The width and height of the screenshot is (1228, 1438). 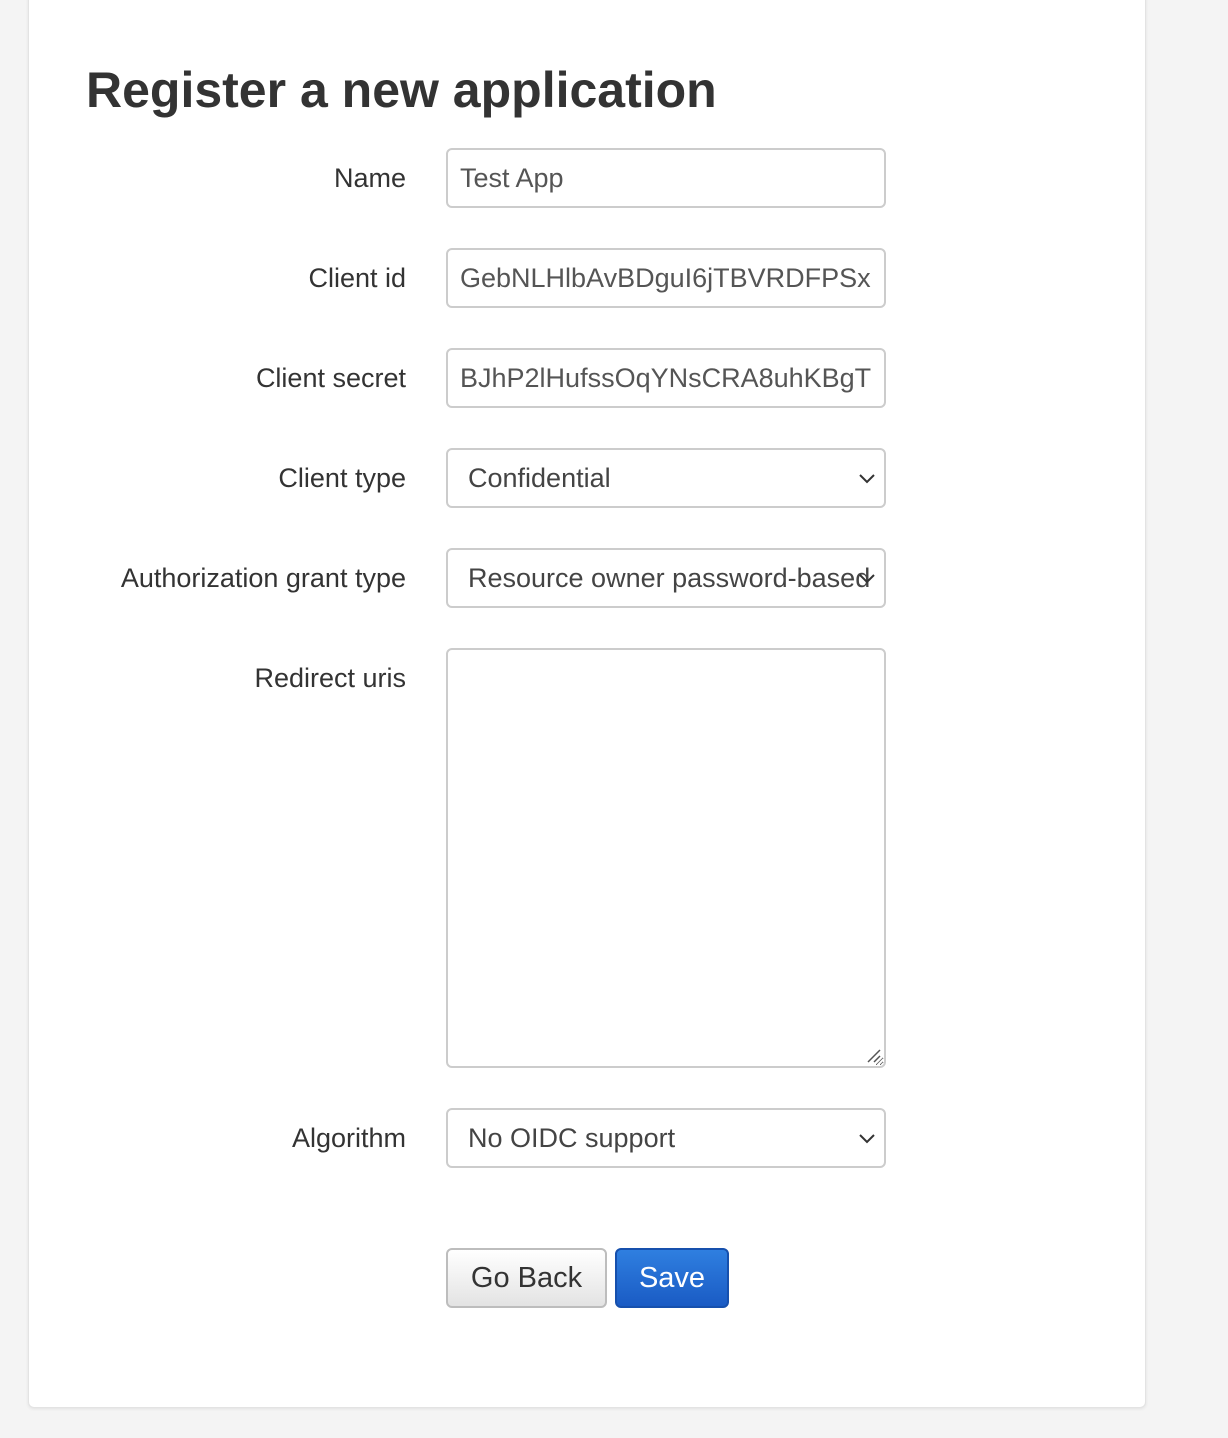 What do you see at coordinates (526, 1278) in the screenshot?
I see `go-back-button: Go Back` at bounding box center [526, 1278].